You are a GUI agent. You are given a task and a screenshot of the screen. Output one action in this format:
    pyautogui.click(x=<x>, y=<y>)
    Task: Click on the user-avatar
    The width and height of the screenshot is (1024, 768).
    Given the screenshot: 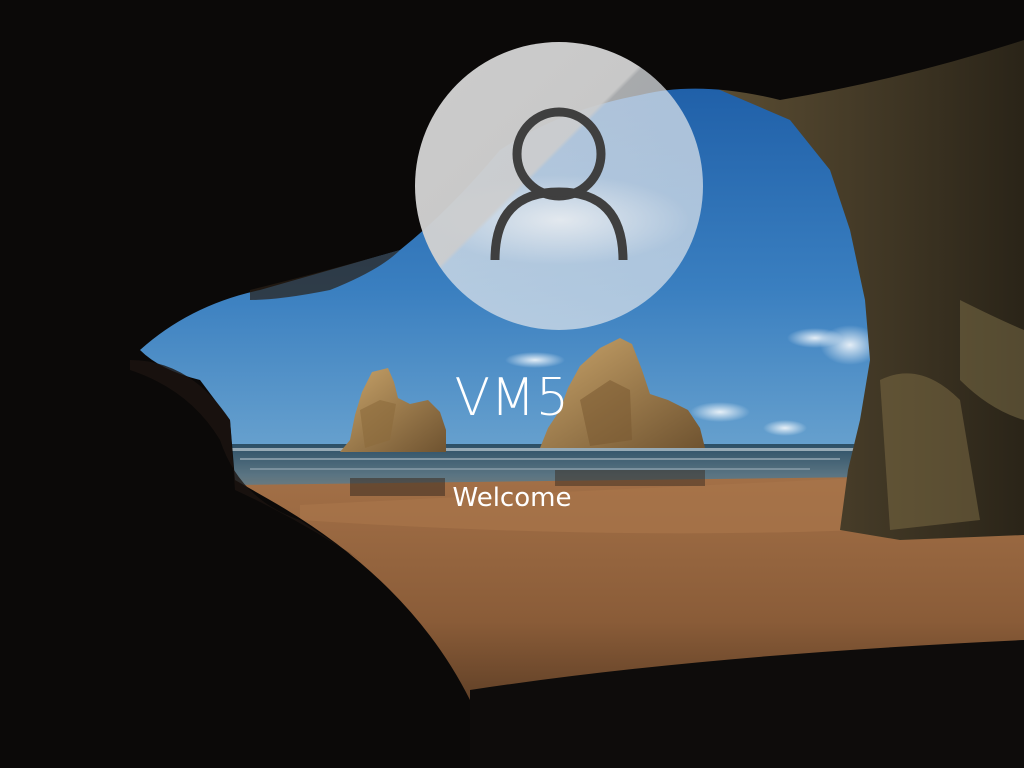 What is the action you would take?
    pyautogui.click(x=559, y=186)
    